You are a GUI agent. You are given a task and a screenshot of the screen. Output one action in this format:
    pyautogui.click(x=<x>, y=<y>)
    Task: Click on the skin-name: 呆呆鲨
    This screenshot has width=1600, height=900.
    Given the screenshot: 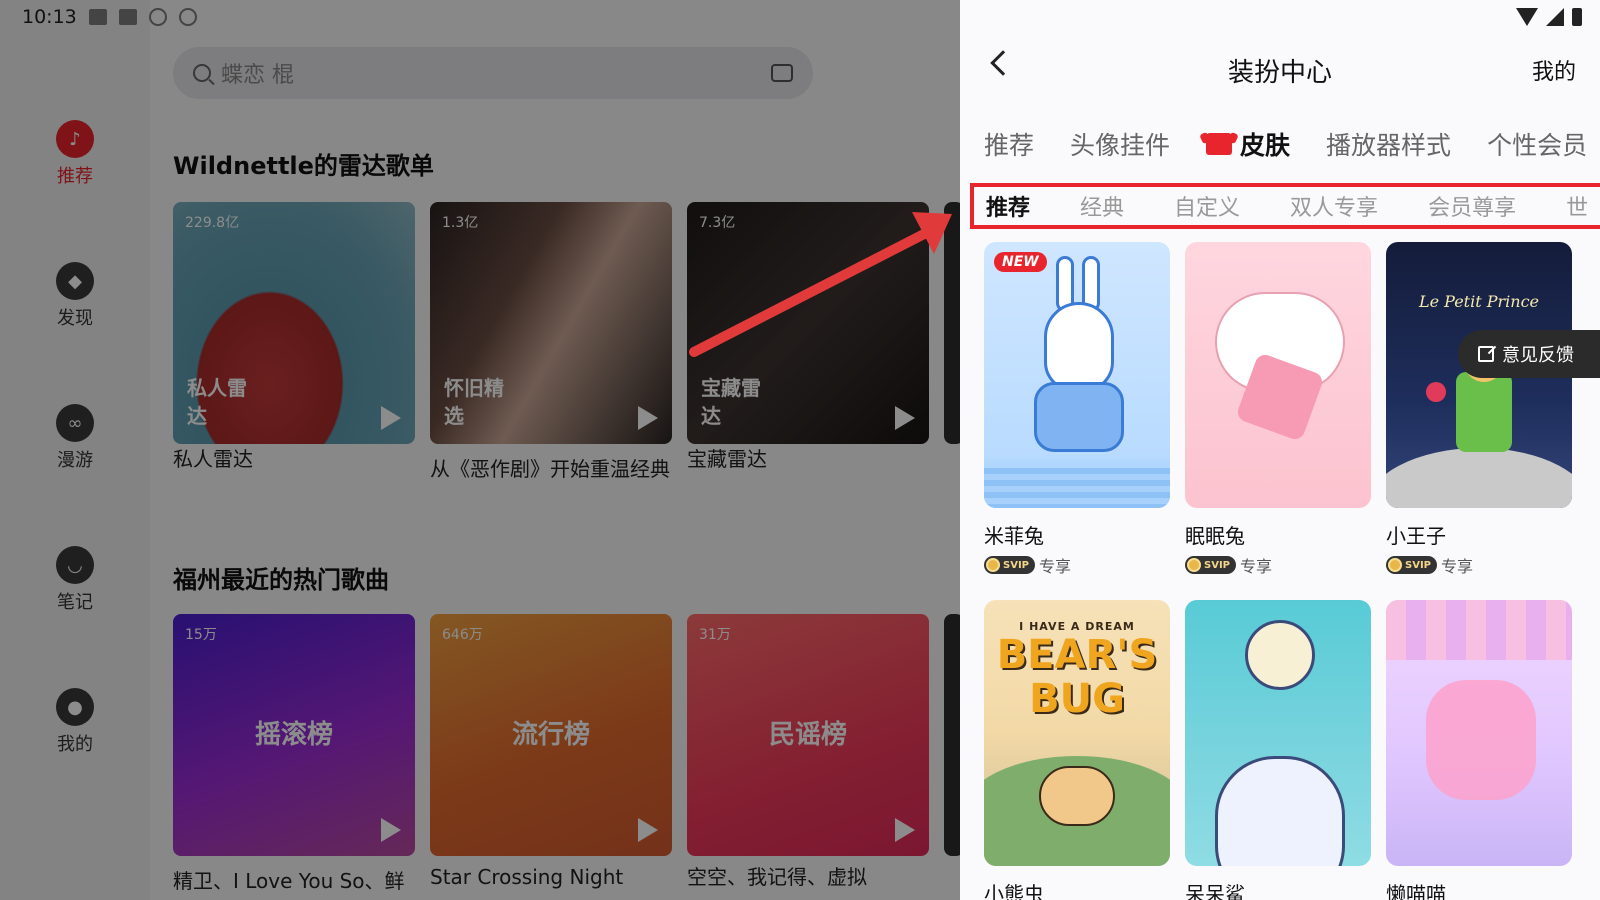 What is the action you would take?
    pyautogui.click(x=1215, y=891)
    